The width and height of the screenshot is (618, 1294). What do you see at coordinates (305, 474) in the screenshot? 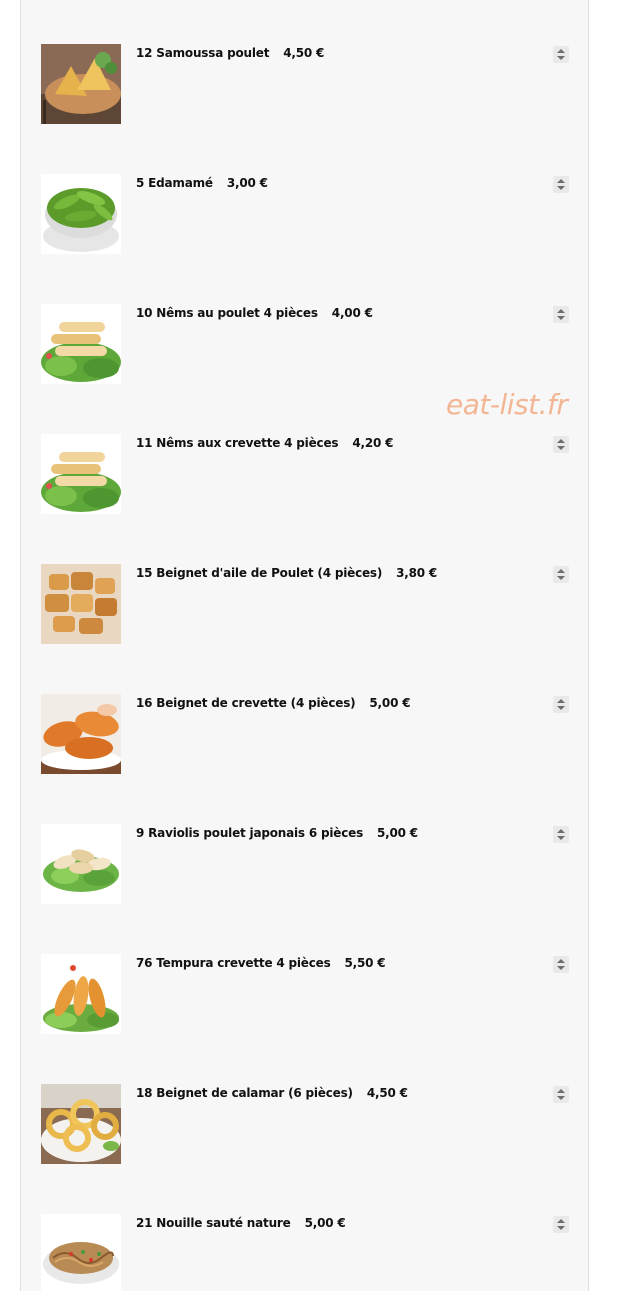
I see `menu-item: 11 Nêms aux crevette 4 pièces 4,20 €` at bounding box center [305, 474].